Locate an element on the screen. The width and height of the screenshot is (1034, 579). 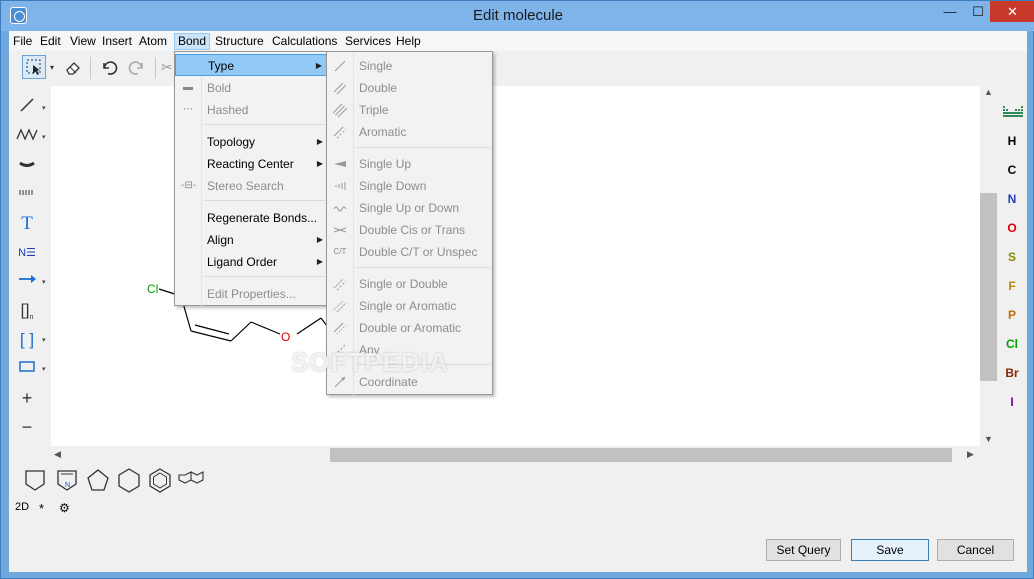
redo-button is located at coordinates (137, 67).